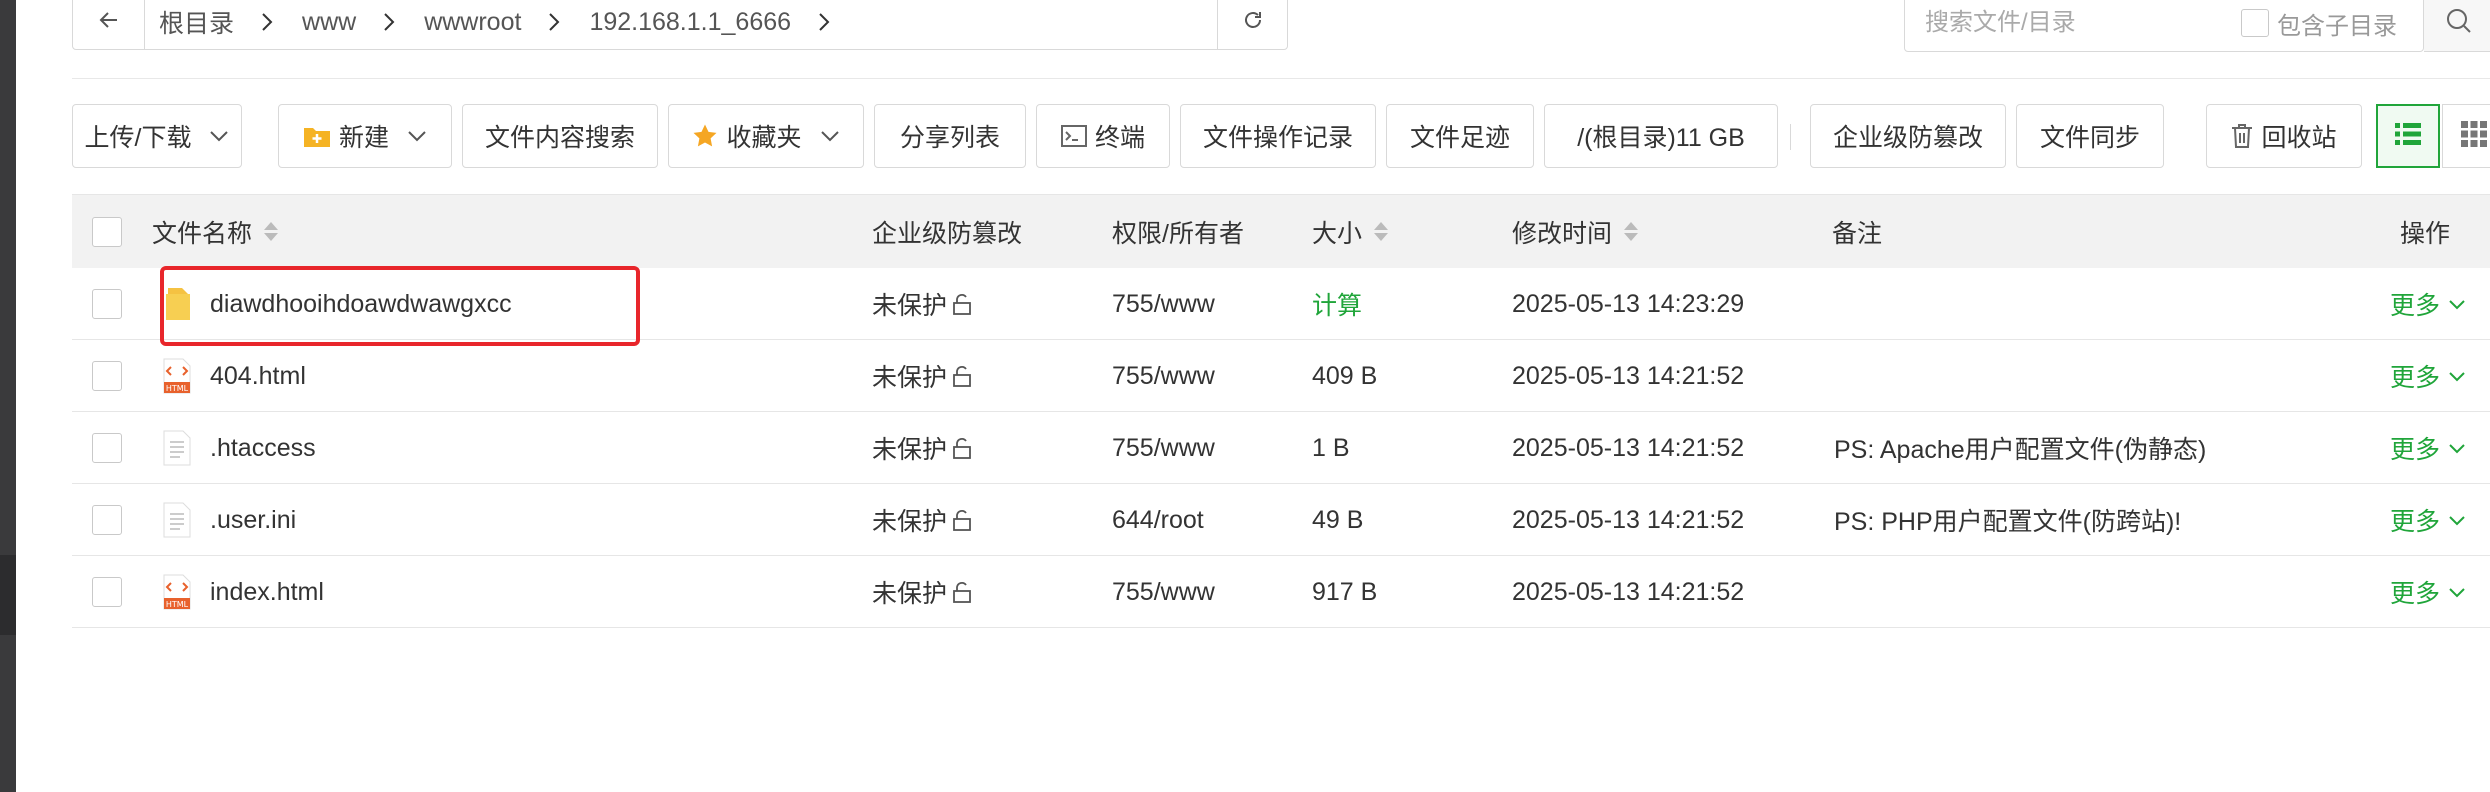  What do you see at coordinates (215, 232) in the screenshot?
I see `header-name: 文件名称` at bounding box center [215, 232].